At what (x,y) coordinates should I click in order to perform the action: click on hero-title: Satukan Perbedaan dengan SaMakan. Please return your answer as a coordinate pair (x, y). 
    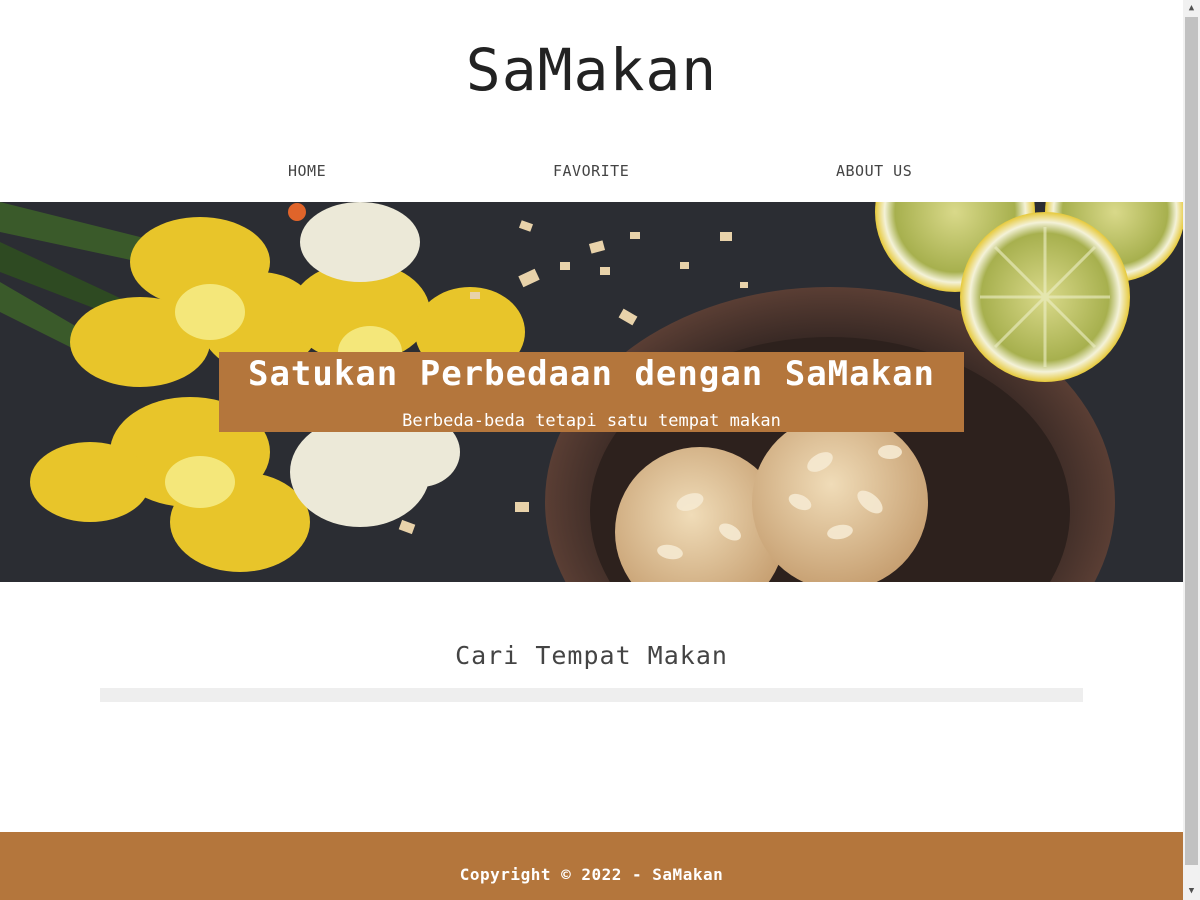
    Looking at the image, I should click on (591, 374).